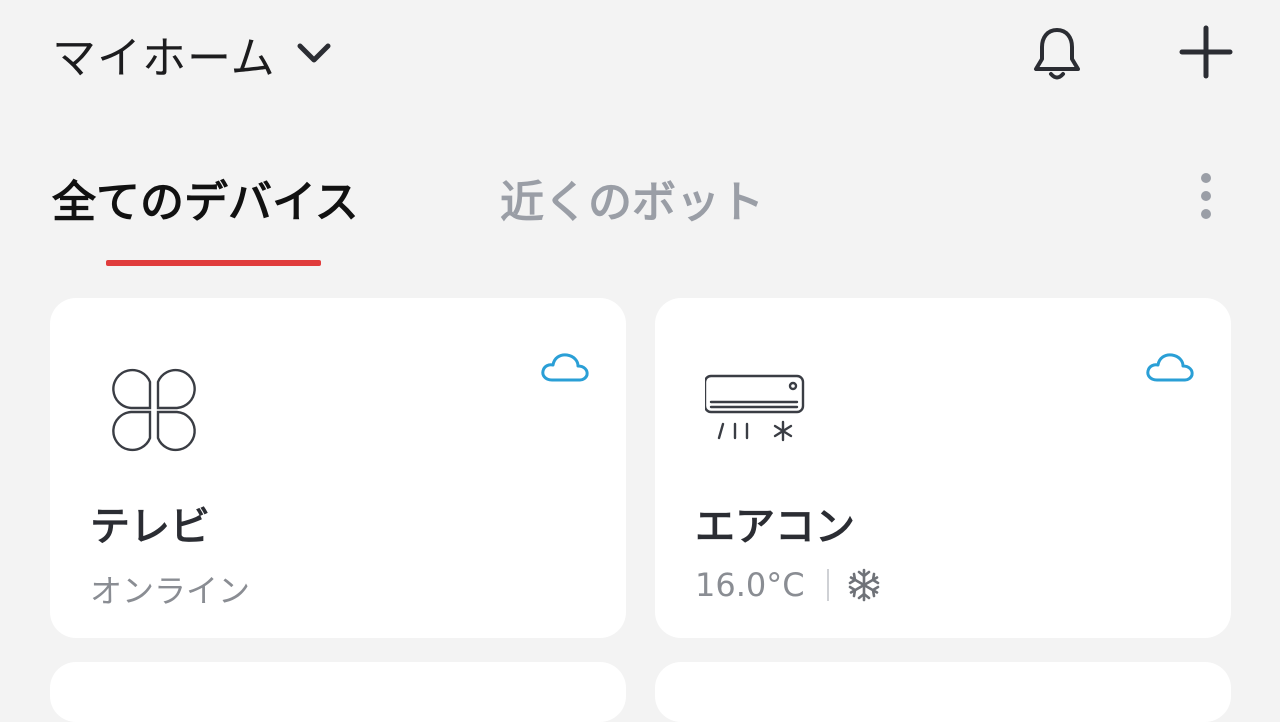 The image size is (1280, 722). I want to click on bell-icon, so click(1057, 56).